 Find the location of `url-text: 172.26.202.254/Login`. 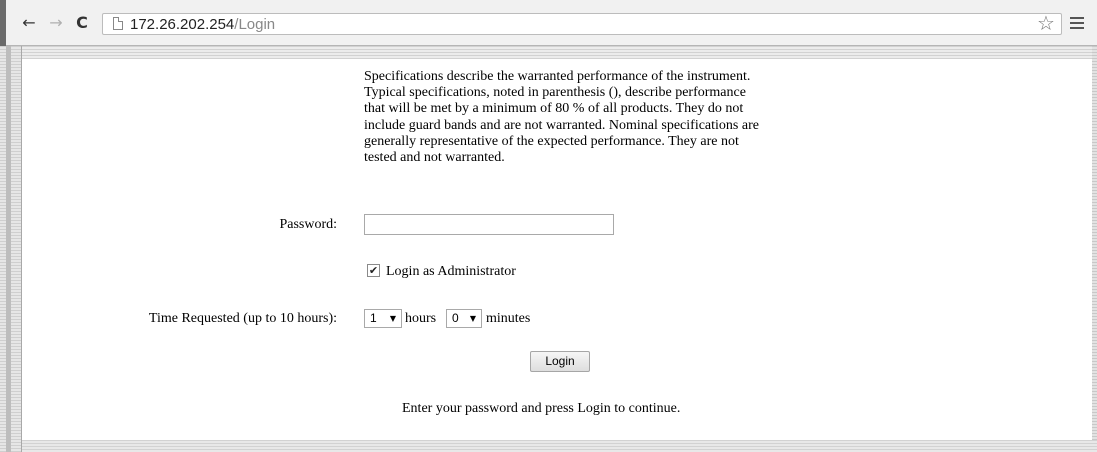

url-text: 172.26.202.254/Login is located at coordinates (202, 24).